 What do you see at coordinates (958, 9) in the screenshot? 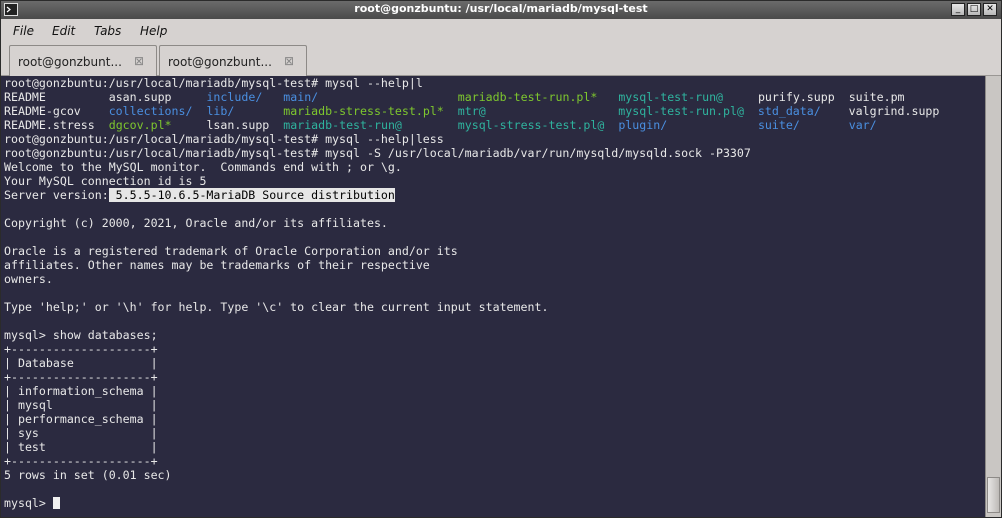
I see `minimize-button: _` at bounding box center [958, 9].